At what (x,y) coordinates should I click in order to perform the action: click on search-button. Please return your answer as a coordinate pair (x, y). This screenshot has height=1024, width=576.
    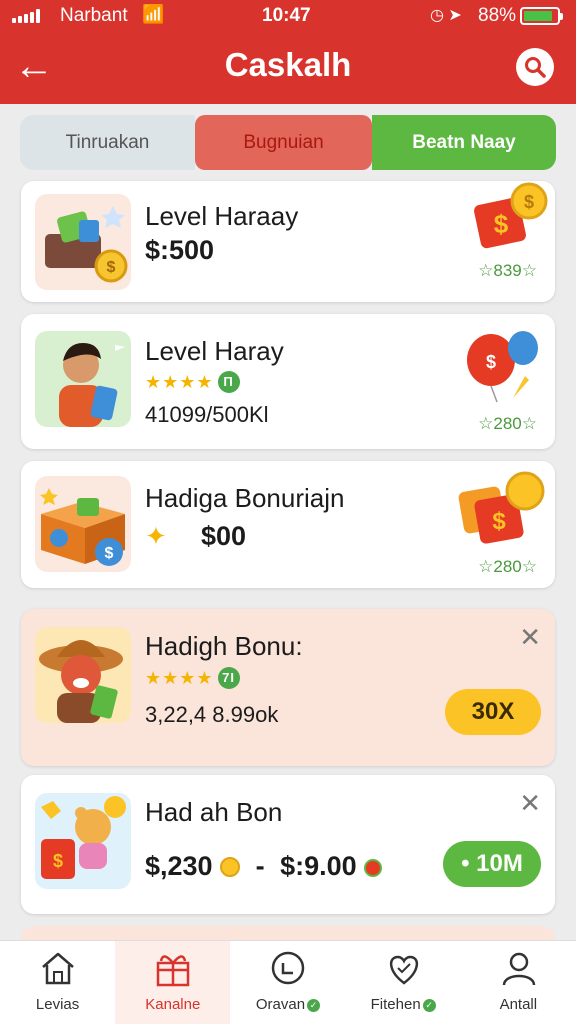
    Looking at the image, I should click on (535, 67).